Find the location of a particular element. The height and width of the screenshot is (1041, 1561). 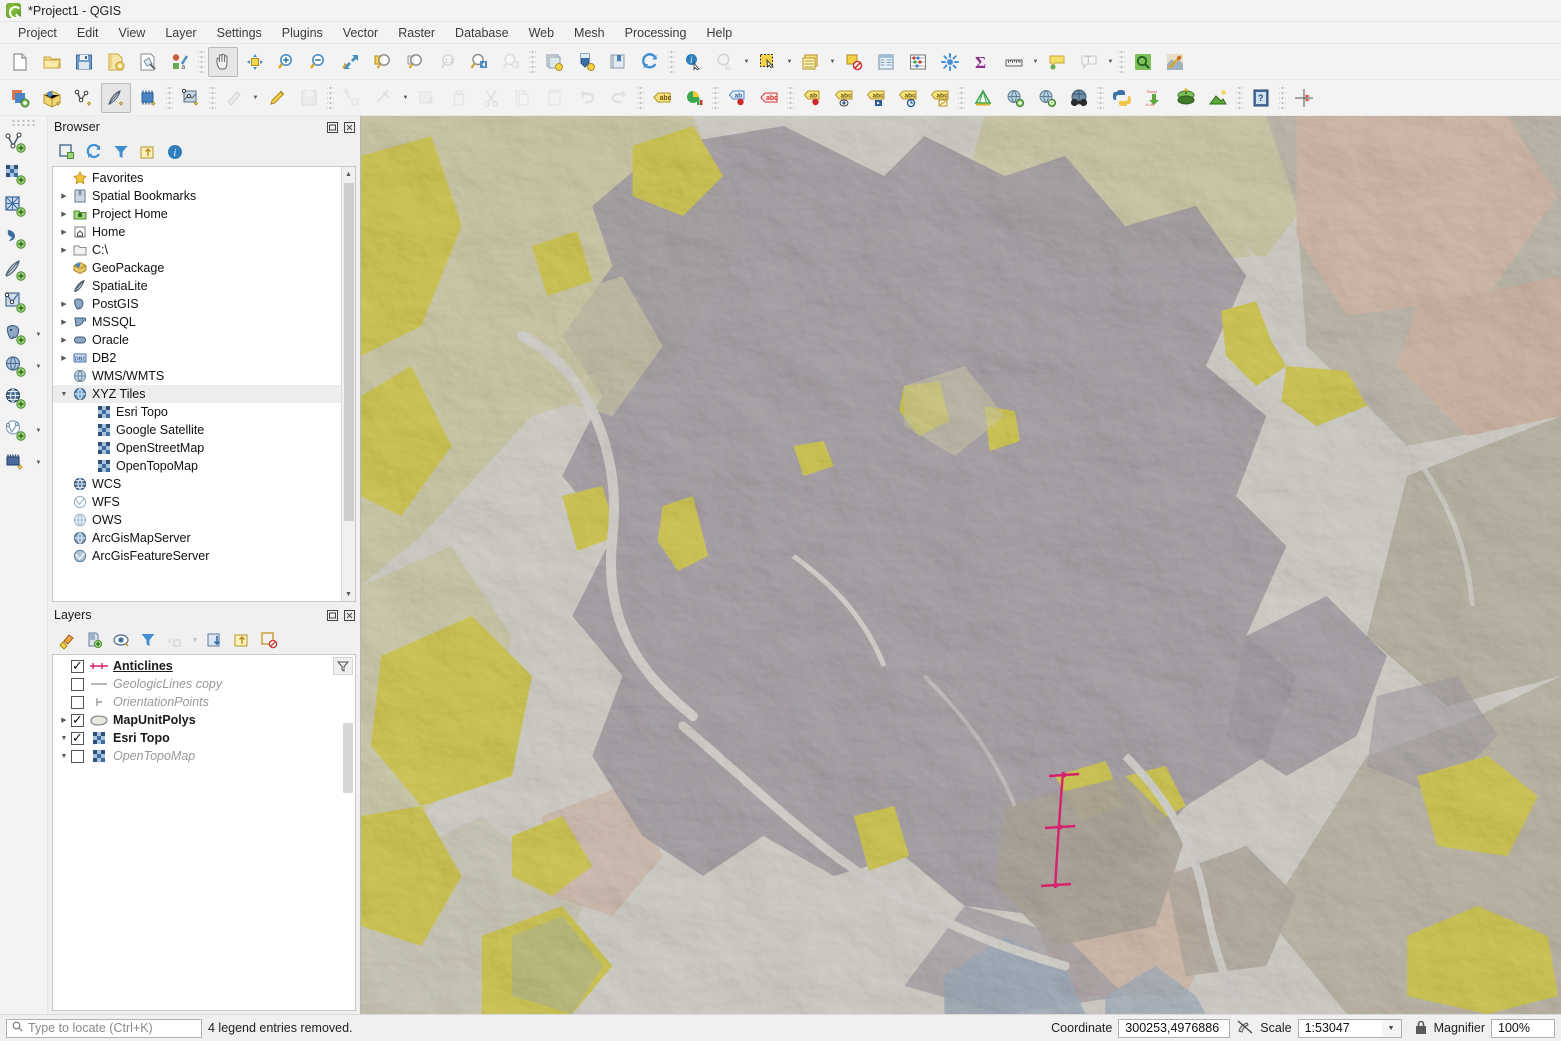

toggle-editing-icon is located at coordinates (277, 98).